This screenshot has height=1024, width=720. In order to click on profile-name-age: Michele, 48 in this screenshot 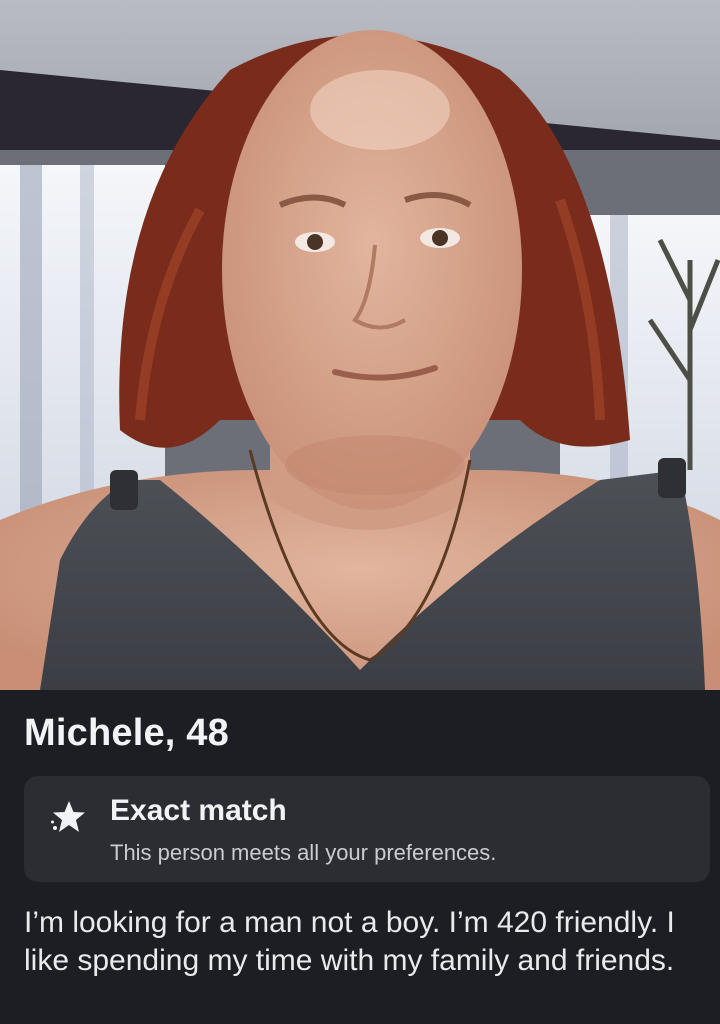, I will do `click(126, 733)`.